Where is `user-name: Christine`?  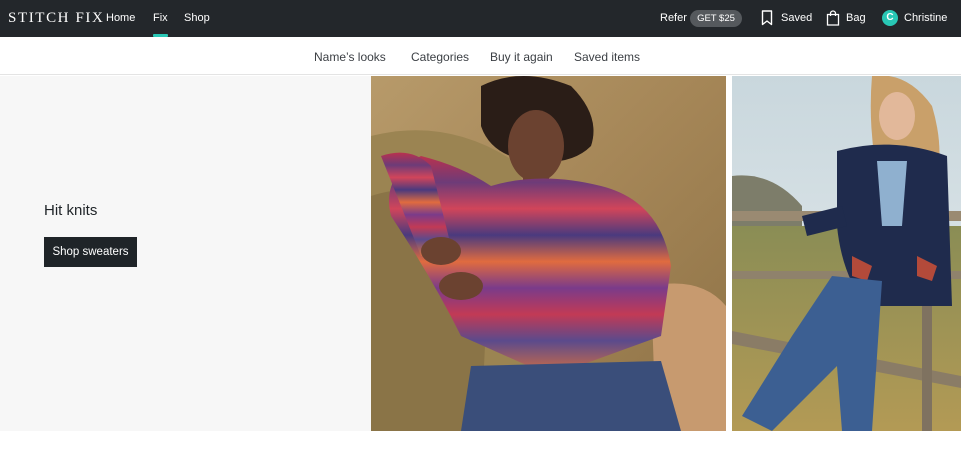 user-name: Christine is located at coordinates (925, 18).